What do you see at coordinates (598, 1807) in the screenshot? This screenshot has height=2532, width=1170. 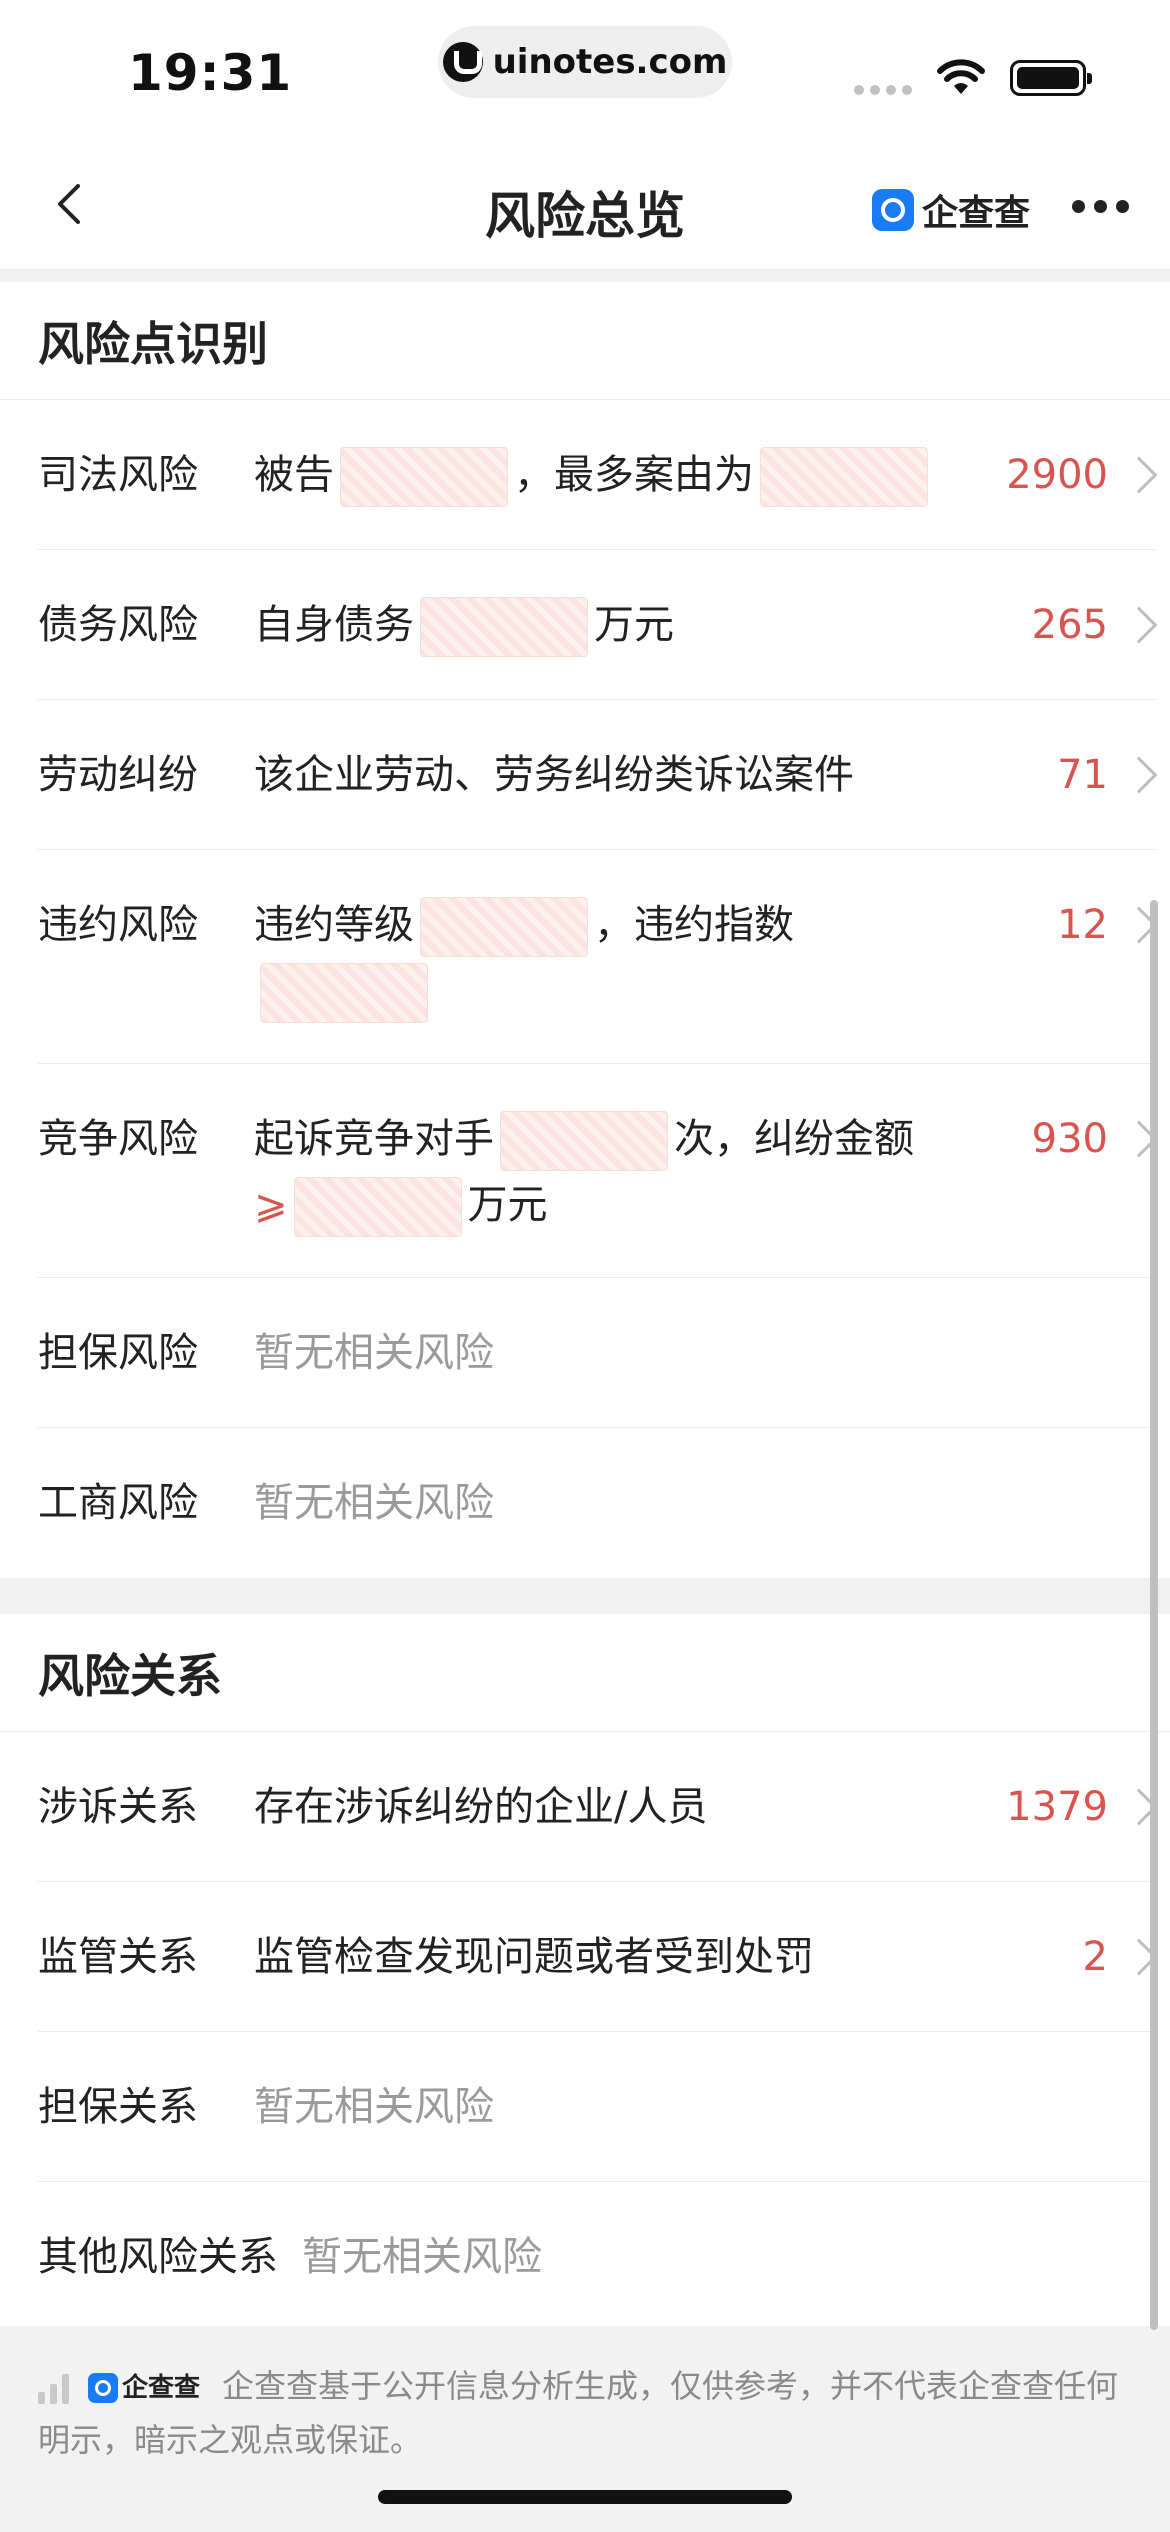 I see `relation-row-litigation: 涉诉关系 存在涉诉纠纷的企业/人员 1379` at bounding box center [598, 1807].